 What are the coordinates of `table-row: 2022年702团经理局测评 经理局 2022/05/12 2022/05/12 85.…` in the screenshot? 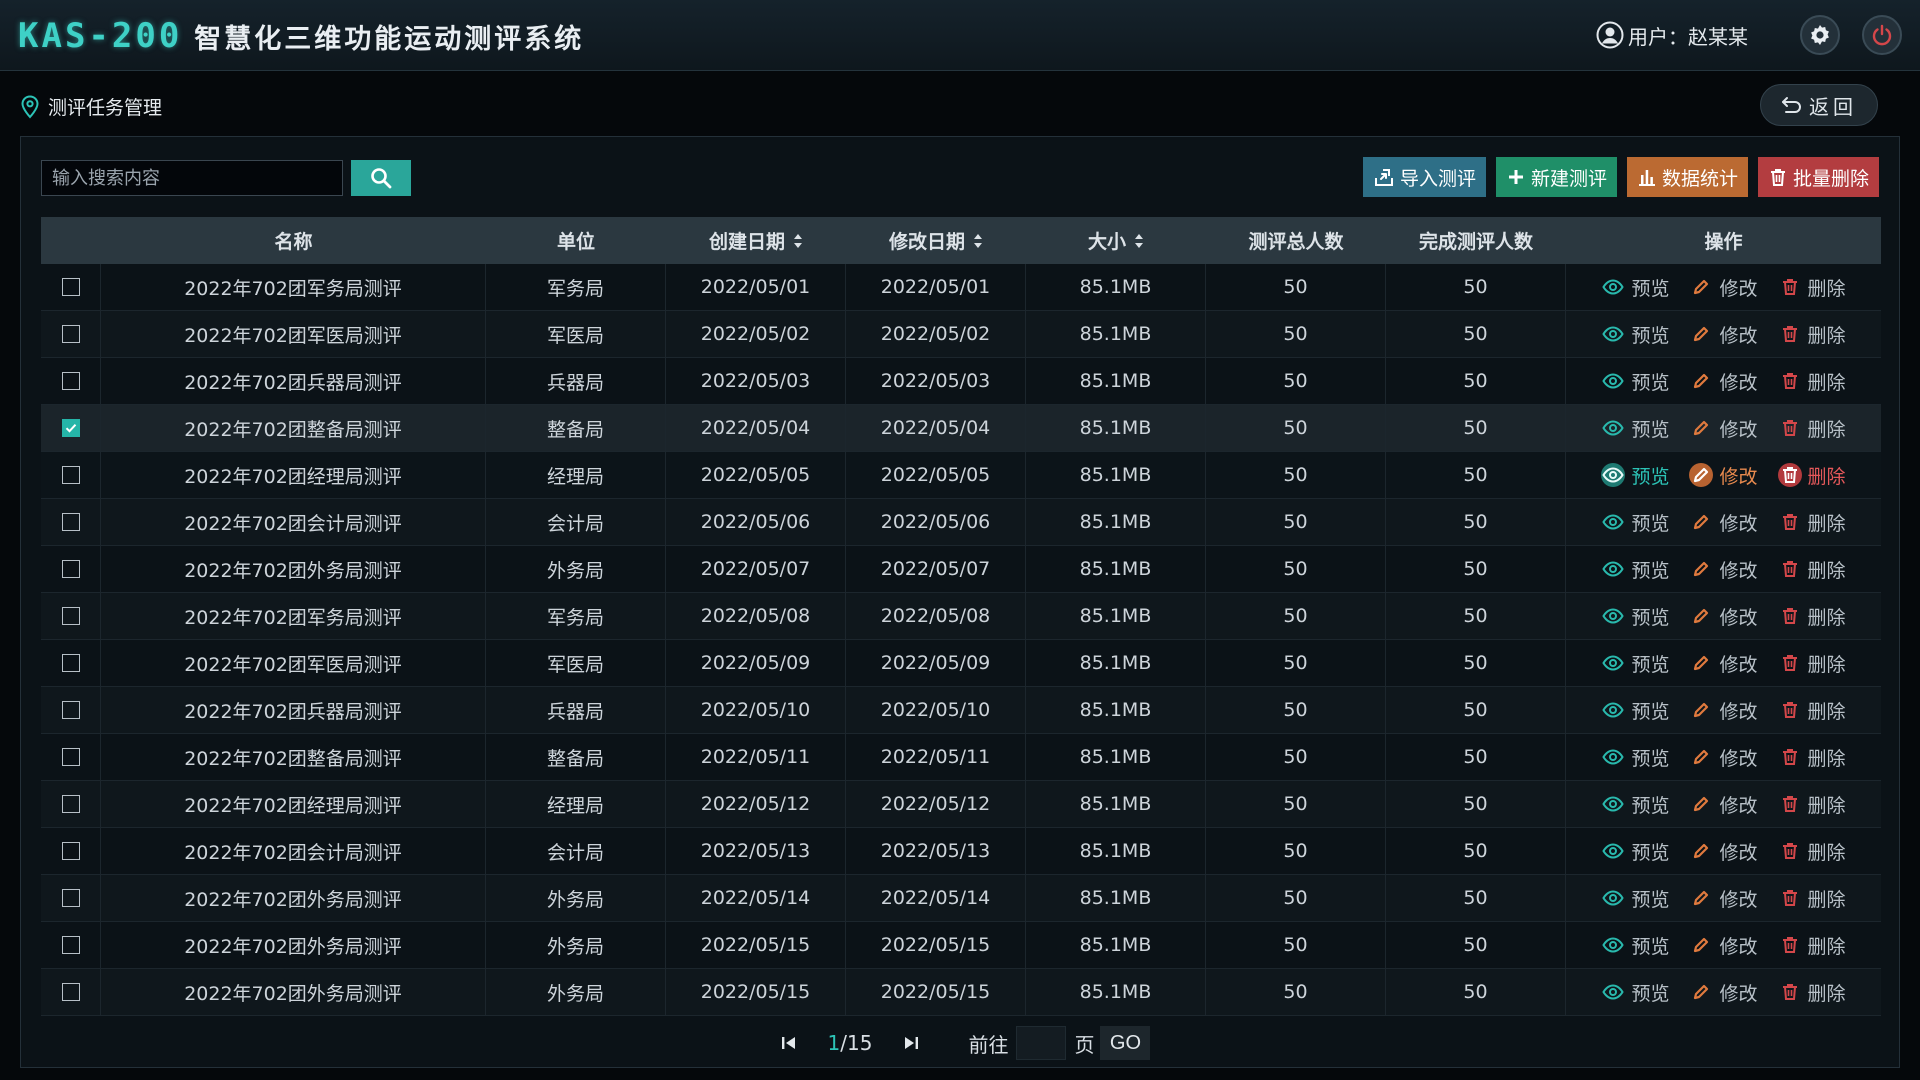 It's located at (961, 804).